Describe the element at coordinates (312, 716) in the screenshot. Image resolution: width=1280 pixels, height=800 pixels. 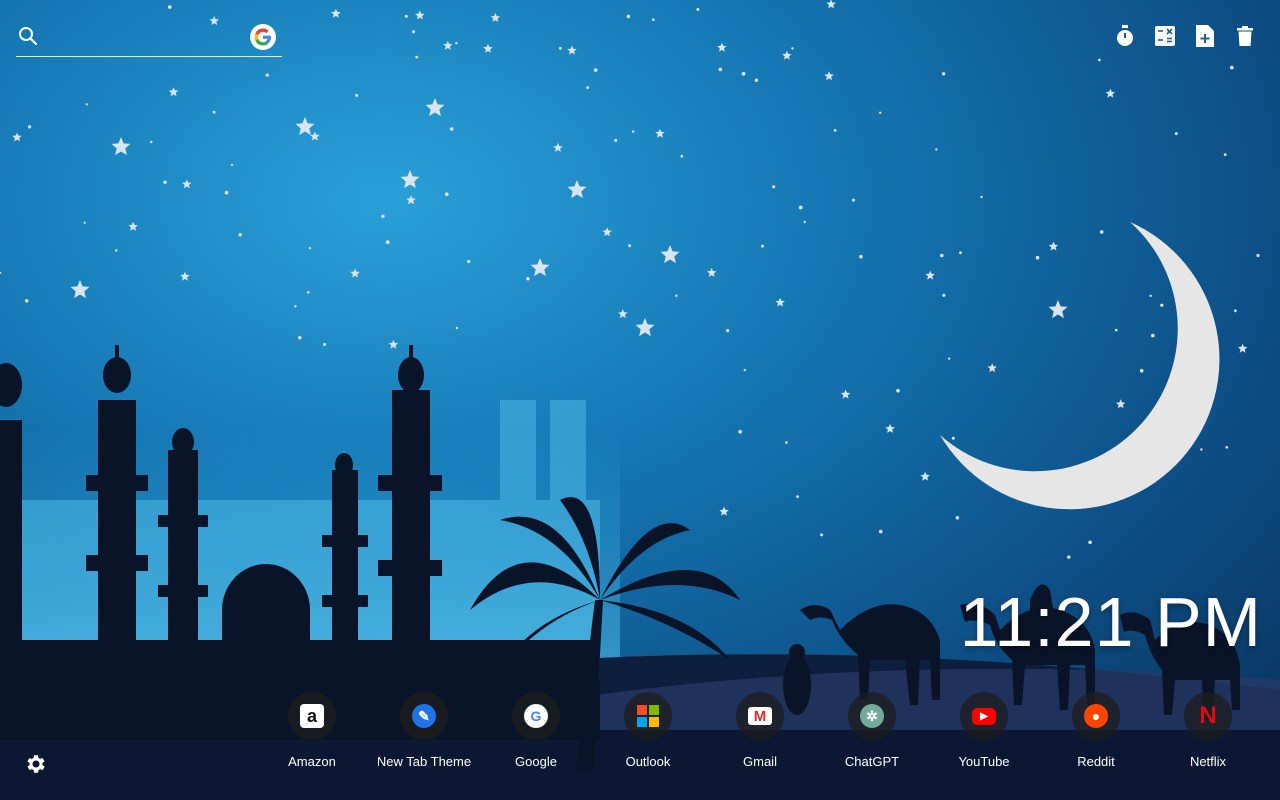
I see `shortcut-icon-circle: a` at that location.